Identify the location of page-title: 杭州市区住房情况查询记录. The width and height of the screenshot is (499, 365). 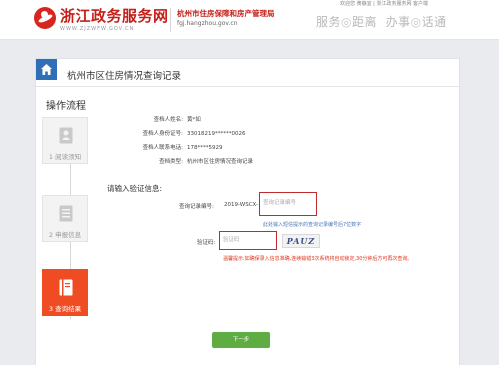
(124, 76).